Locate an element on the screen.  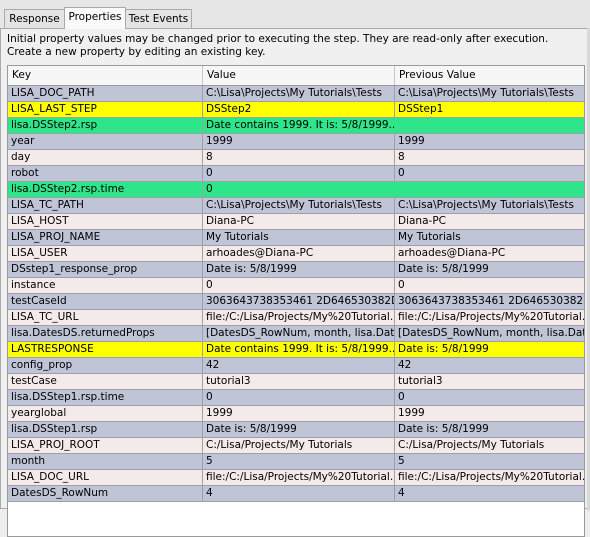
table-row: testCase tutorial3 tutorial3 is located at coordinates (296, 382).